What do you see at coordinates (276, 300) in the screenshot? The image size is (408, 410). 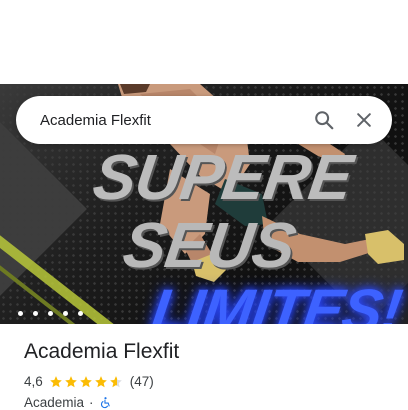 I see `hero-line-3: LIMITES!` at bounding box center [276, 300].